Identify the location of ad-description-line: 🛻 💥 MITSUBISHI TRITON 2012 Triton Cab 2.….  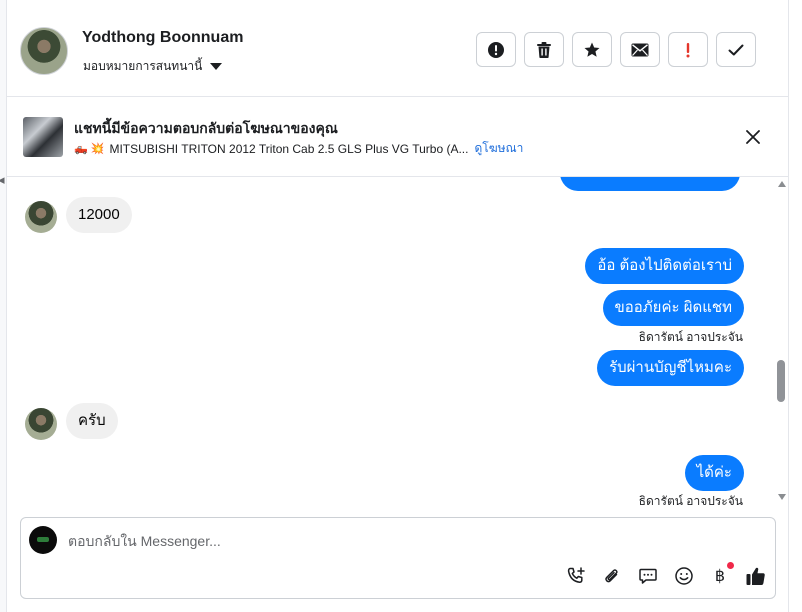
(298, 148).